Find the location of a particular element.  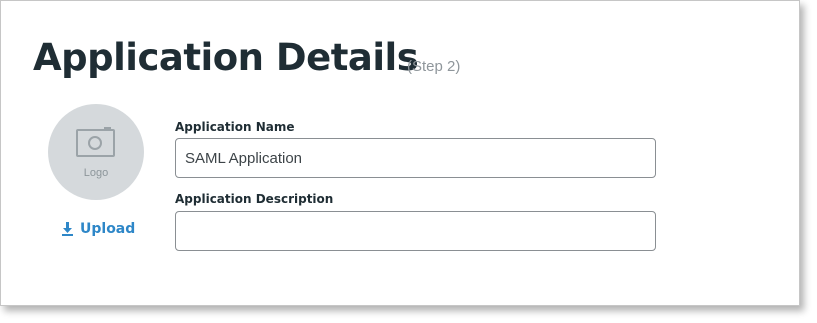

application-name-label: Application Name is located at coordinates (235, 127).